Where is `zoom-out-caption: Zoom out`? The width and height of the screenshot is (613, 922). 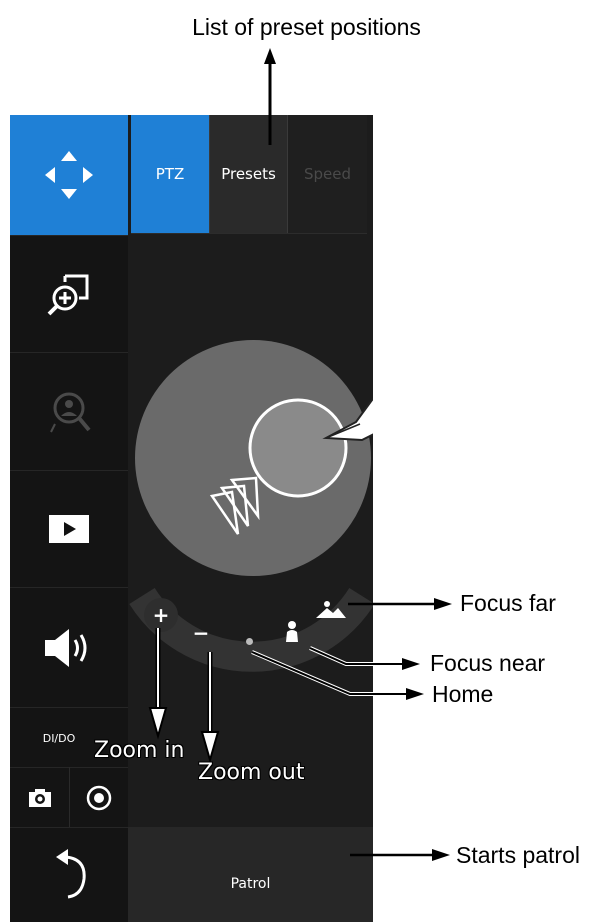 zoom-out-caption: Zoom out is located at coordinates (251, 772).